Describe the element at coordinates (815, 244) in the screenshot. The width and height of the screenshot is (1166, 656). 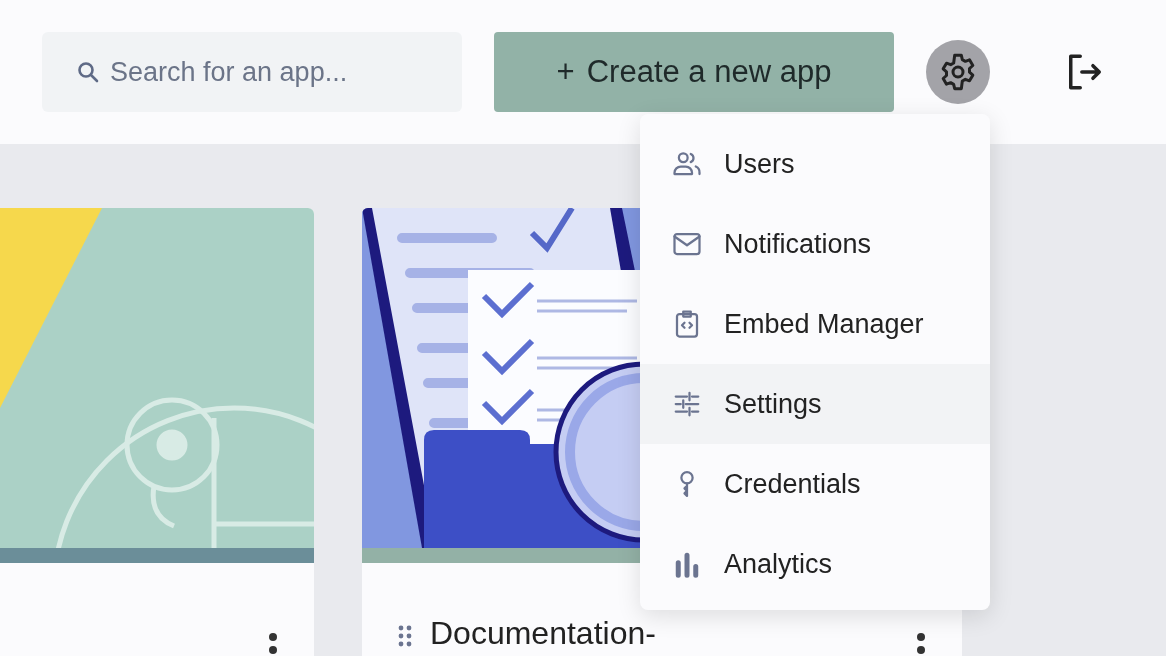
I see `menu-item: Notifications` at that location.